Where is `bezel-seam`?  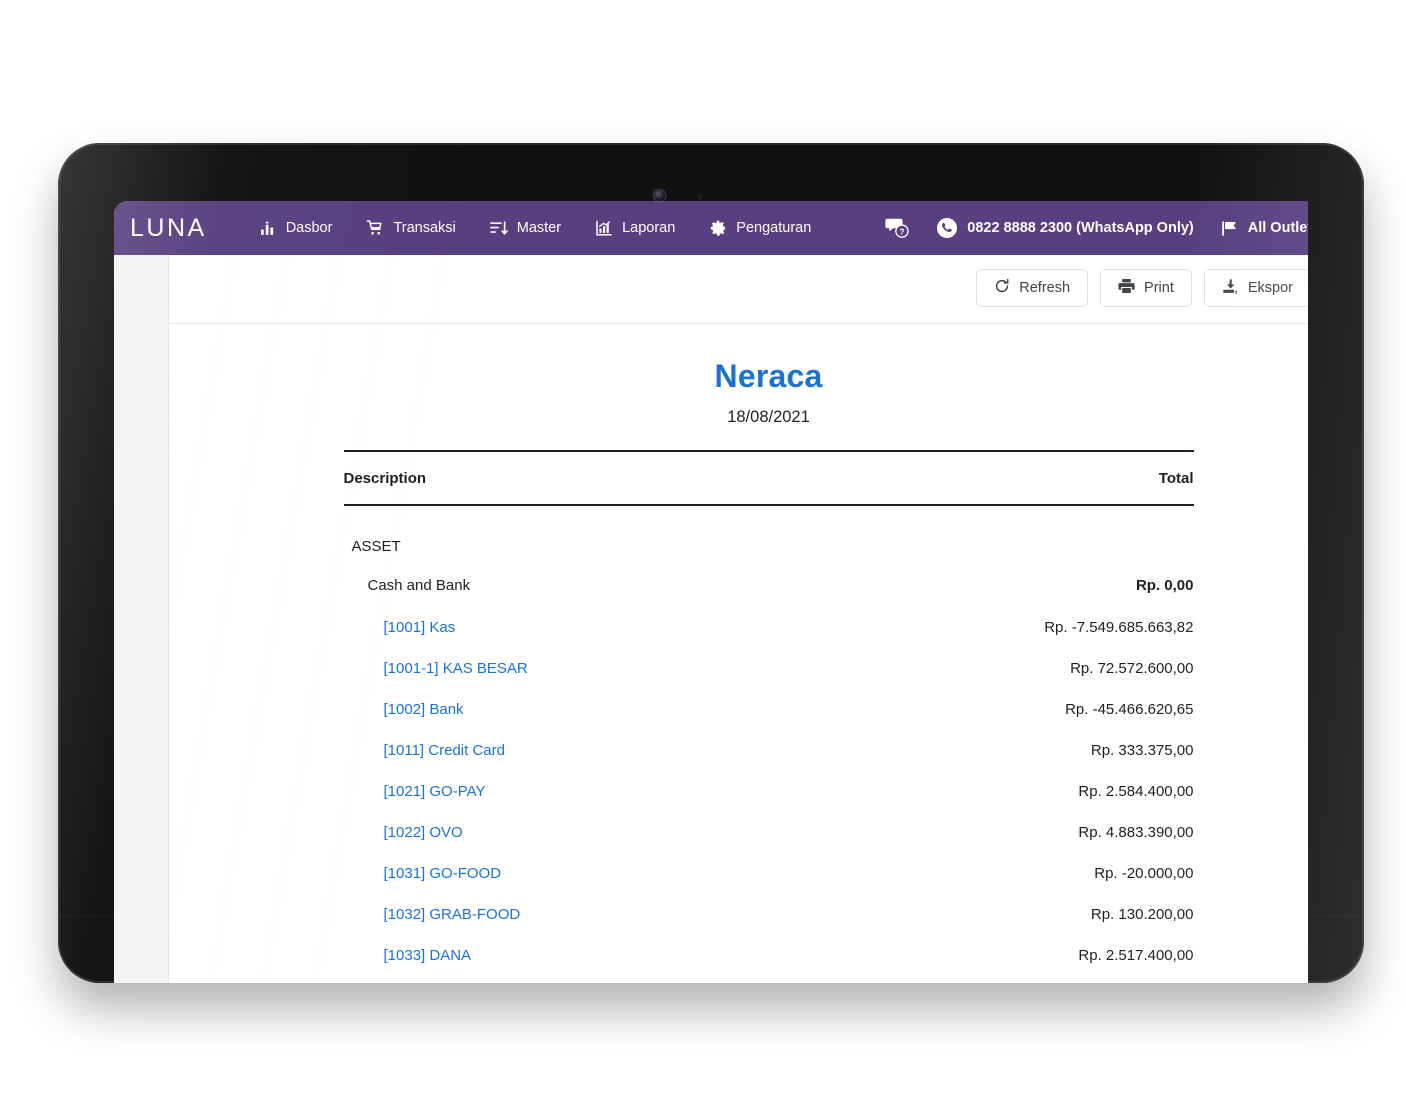 bezel-seam is located at coordinates (711, 916).